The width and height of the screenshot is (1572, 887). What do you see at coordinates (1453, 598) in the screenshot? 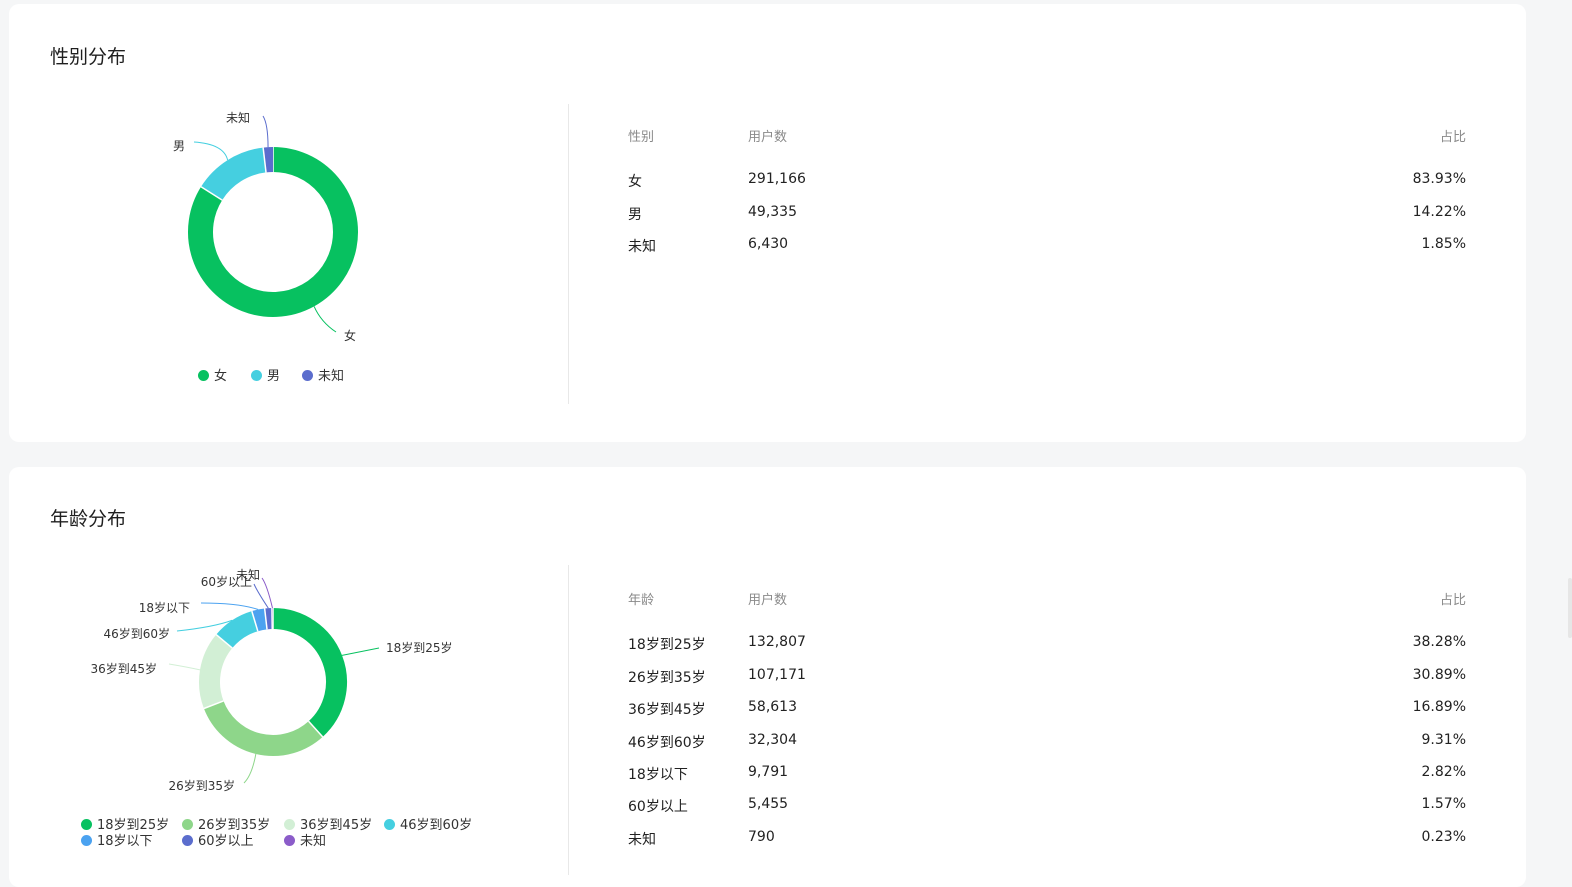
I see `header-ratio: 占比` at bounding box center [1453, 598].